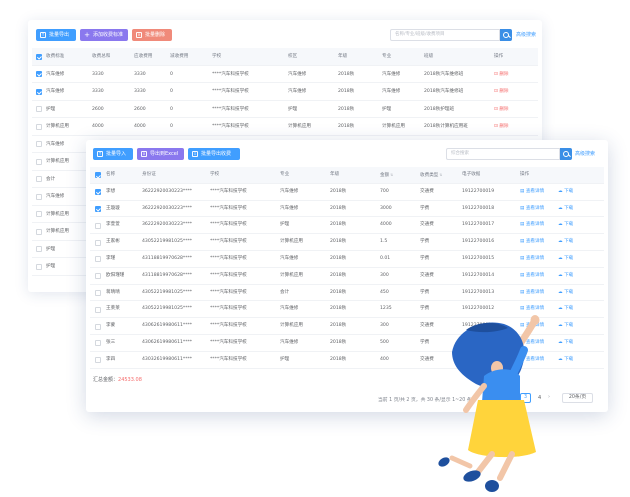  What do you see at coordinates (489, 403) in the screenshot?
I see `cheering-girl-illustration` at bounding box center [489, 403].